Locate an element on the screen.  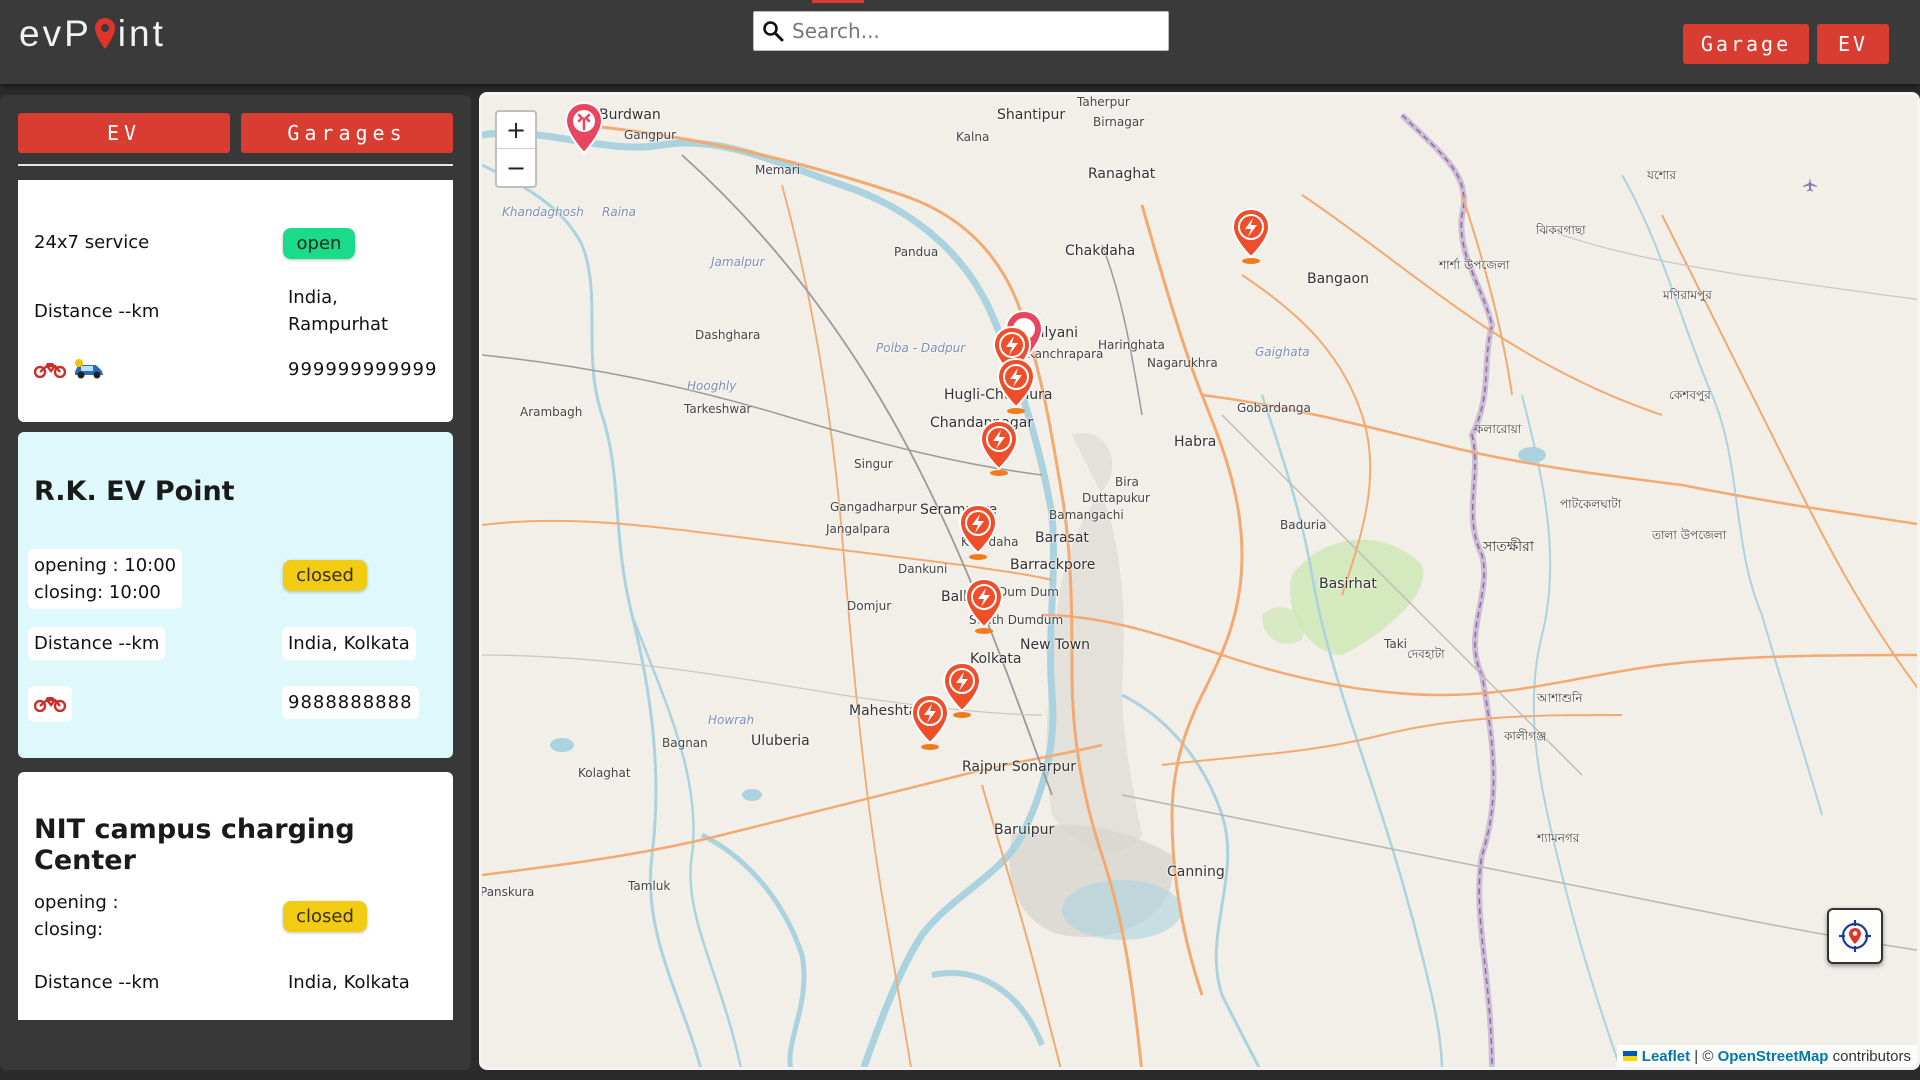
place-label: Khandaghosh is located at coordinates (543, 212).